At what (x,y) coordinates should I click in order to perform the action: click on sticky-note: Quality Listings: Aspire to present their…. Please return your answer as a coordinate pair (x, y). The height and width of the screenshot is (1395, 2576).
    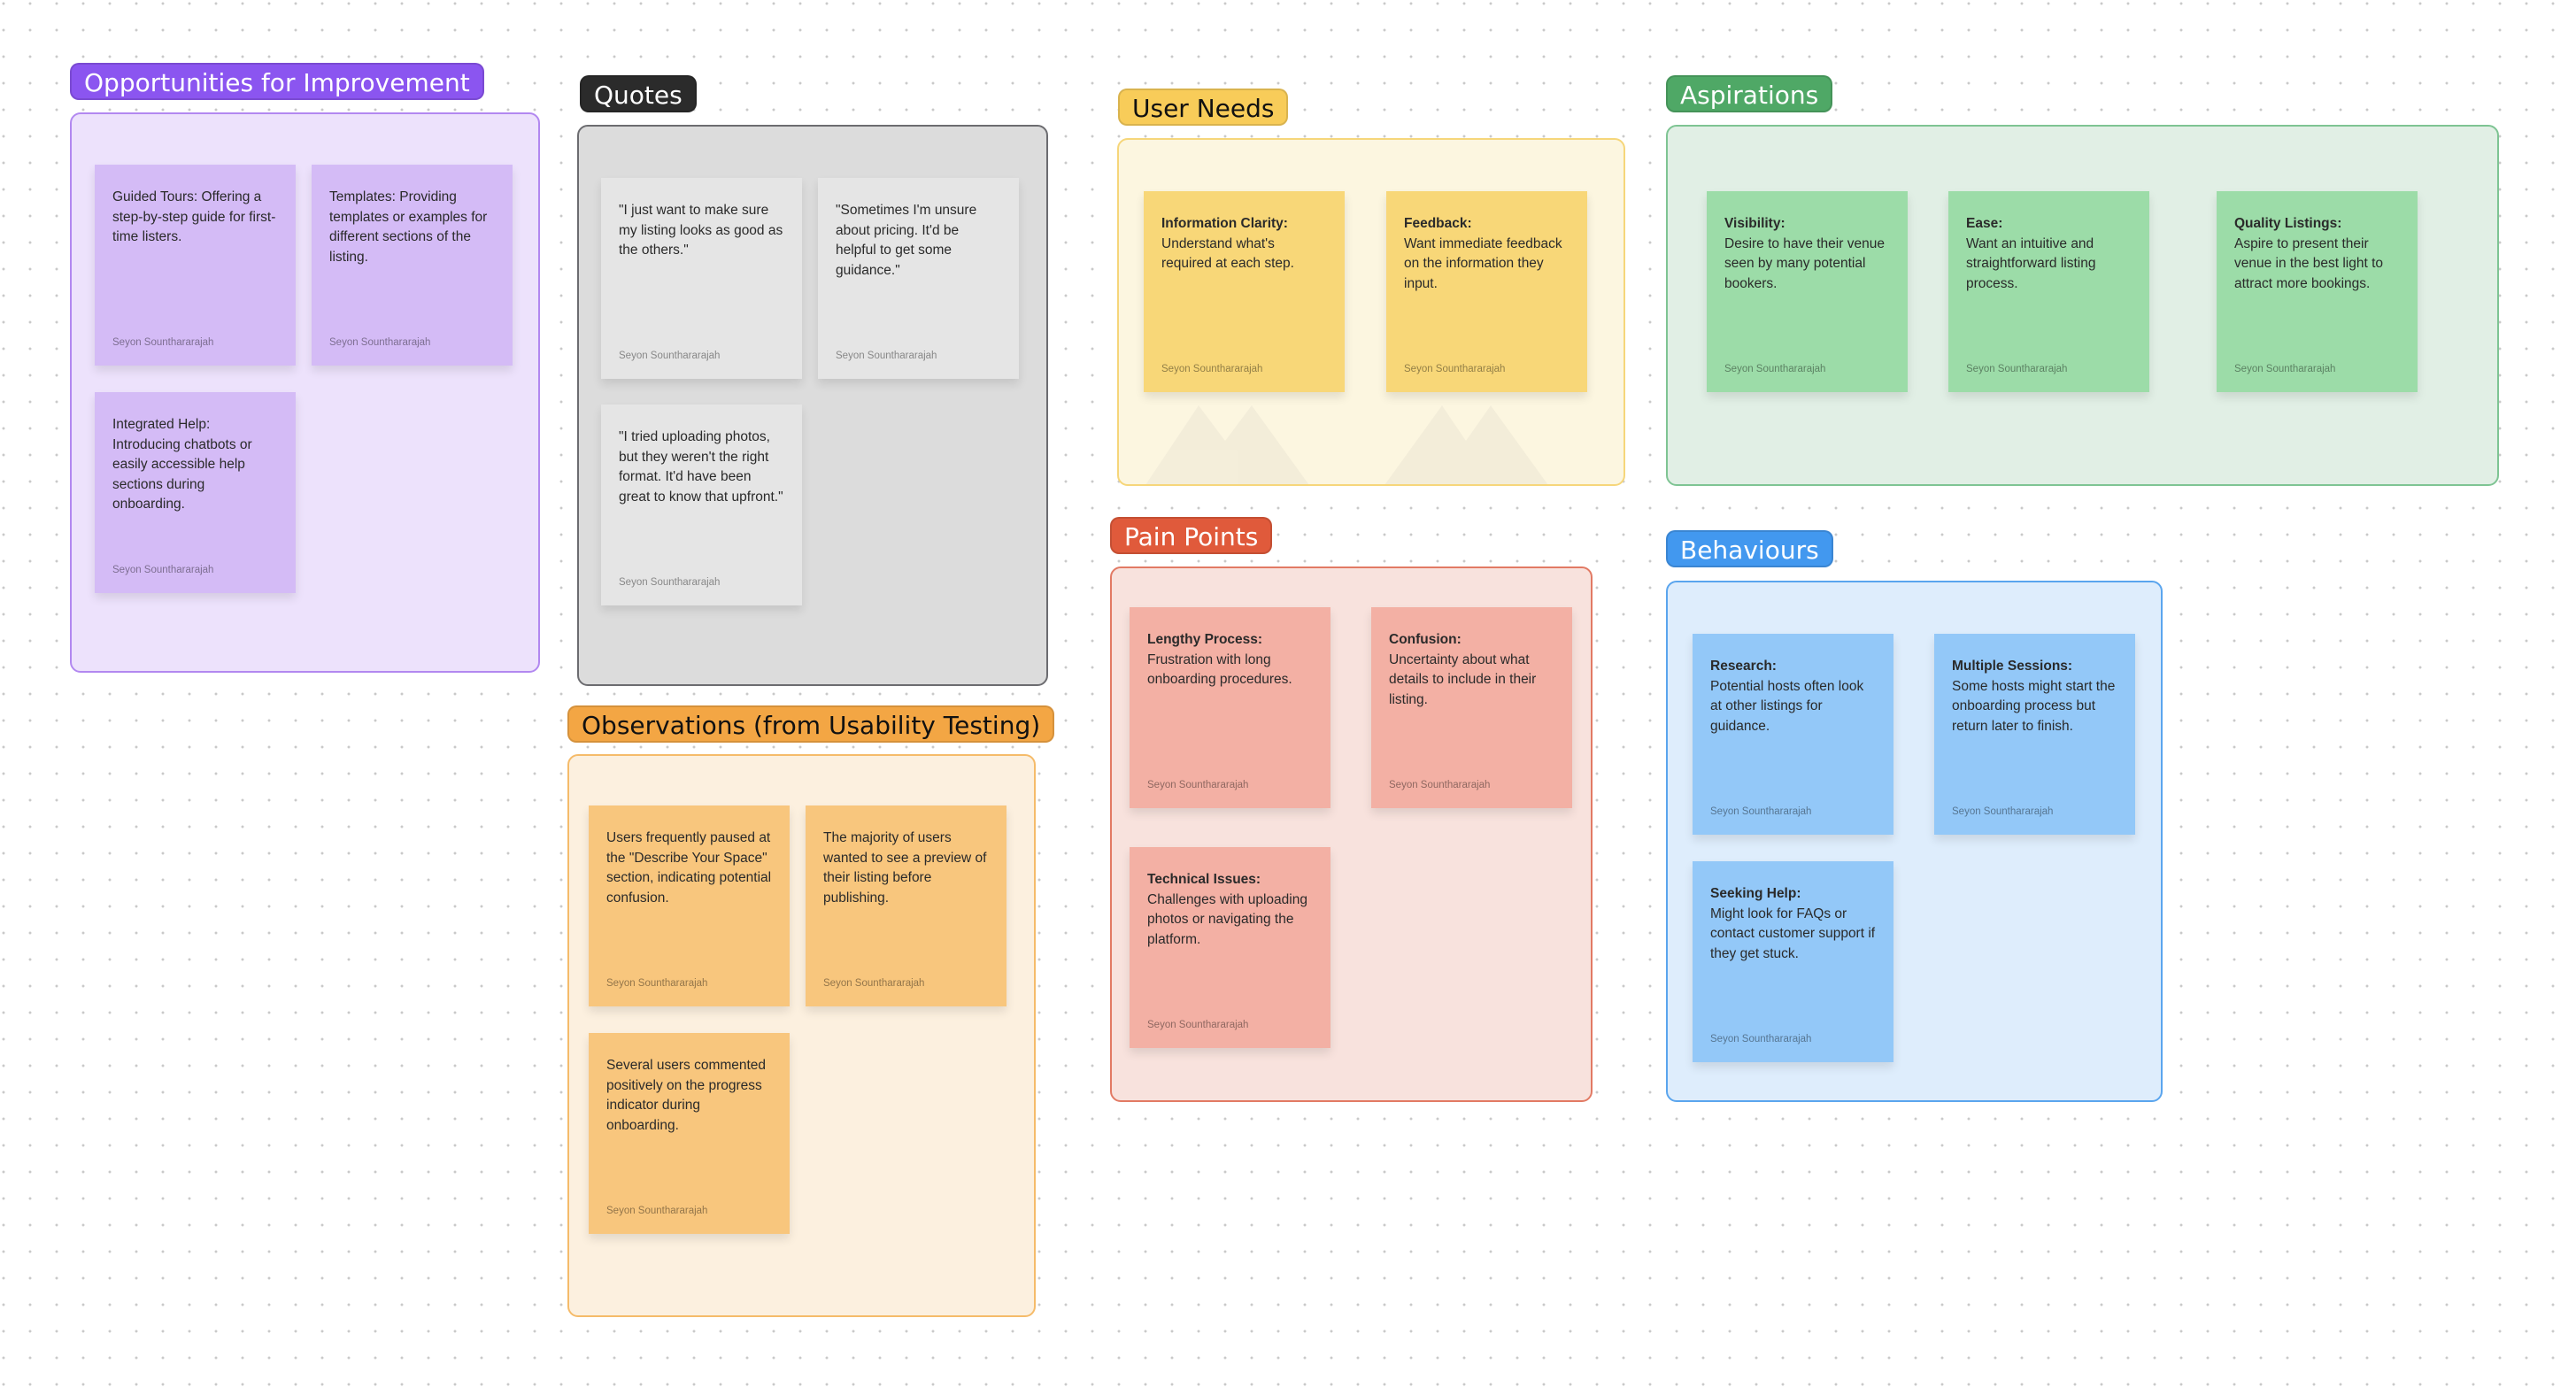
    Looking at the image, I should click on (2317, 291).